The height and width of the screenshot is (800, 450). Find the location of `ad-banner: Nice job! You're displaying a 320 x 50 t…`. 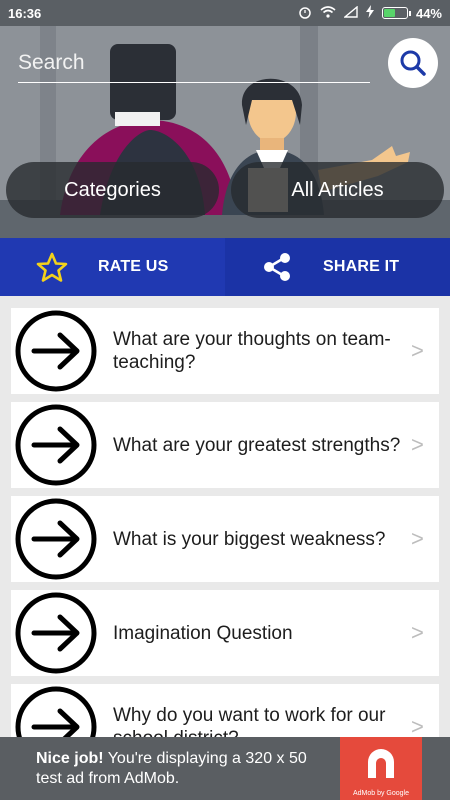

ad-banner: Nice job! You're displaying a 320 x 50 t… is located at coordinates (225, 768).